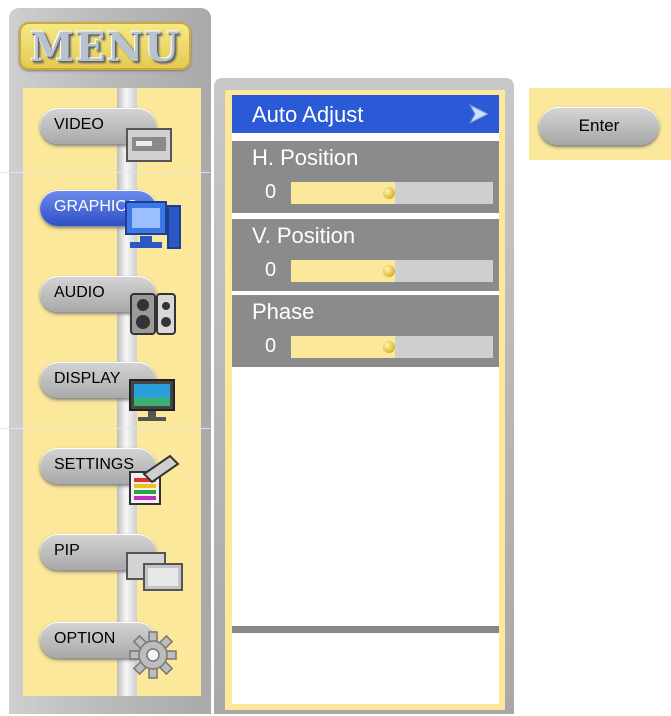 The width and height of the screenshot is (671, 716). Describe the element at coordinates (305, 157) in the screenshot. I see `h-position-label: H. Position` at that location.